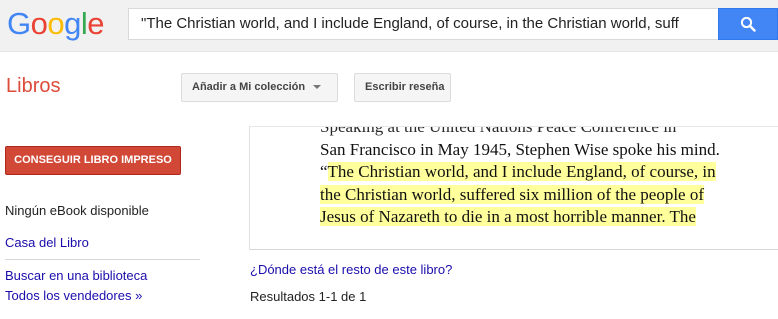 The image size is (778, 319). I want to click on results-count: Resultados 1-1 de 1, so click(308, 296).